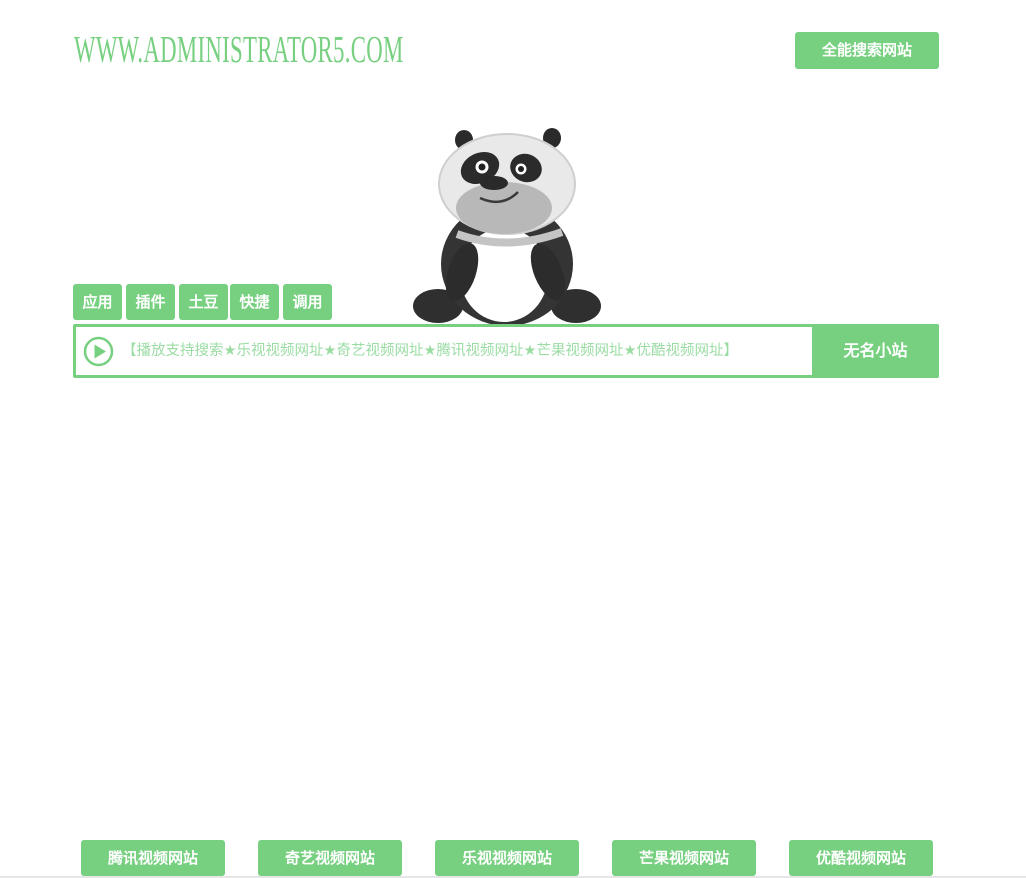 This screenshot has height=878, width=1026. What do you see at coordinates (330, 858) in the screenshot?
I see `iqiyi-video-link: 奇艺视频网站` at bounding box center [330, 858].